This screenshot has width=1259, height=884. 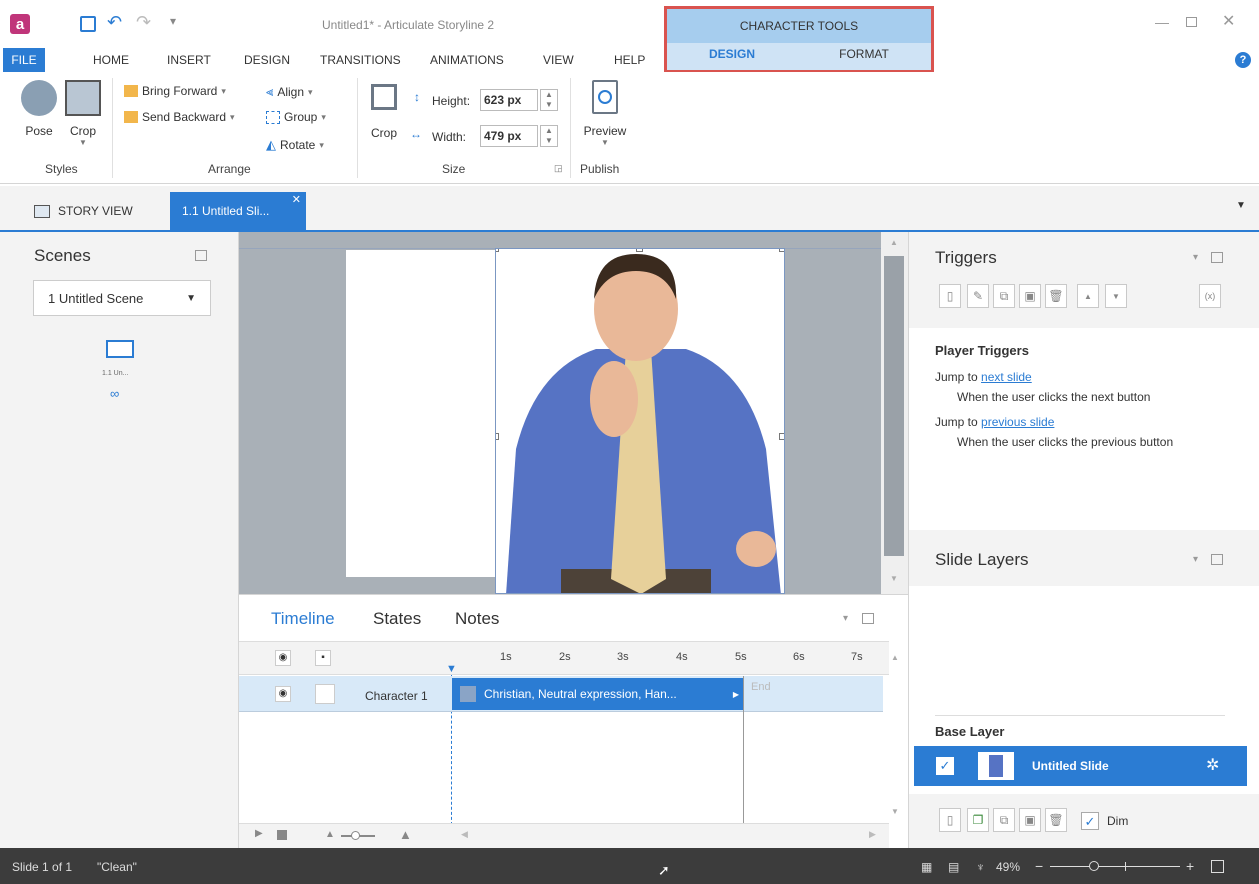 What do you see at coordinates (1030, 296) in the screenshot?
I see `paste-trigger-icon: ▣` at bounding box center [1030, 296].